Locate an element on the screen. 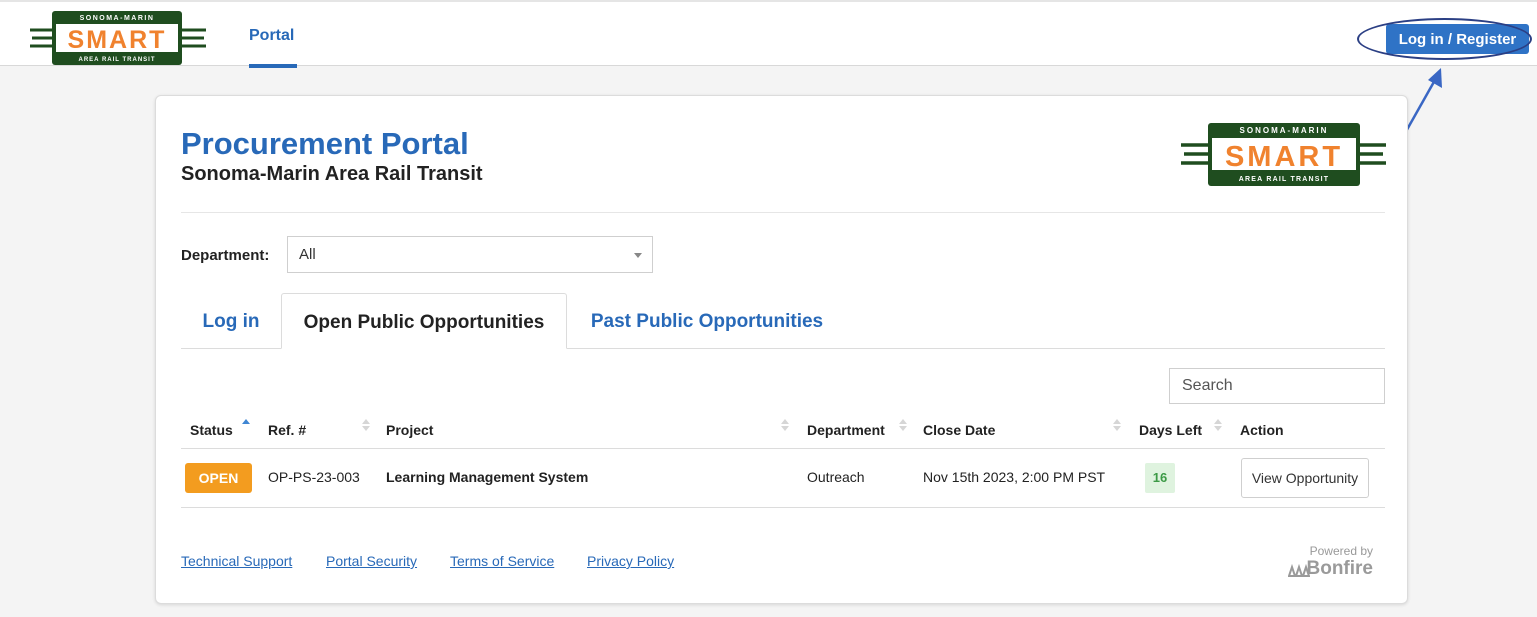 Image resolution: width=1537 pixels, height=617 pixels. divider is located at coordinates (783, 212).